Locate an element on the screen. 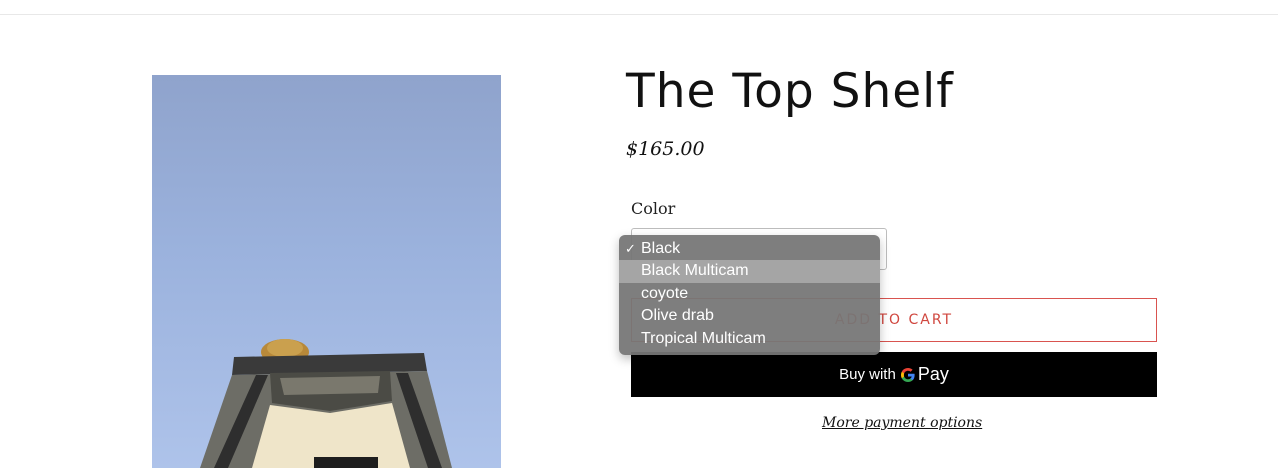 The width and height of the screenshot is (1278, 468). google-g-icon is located at coordinates (907, 374).